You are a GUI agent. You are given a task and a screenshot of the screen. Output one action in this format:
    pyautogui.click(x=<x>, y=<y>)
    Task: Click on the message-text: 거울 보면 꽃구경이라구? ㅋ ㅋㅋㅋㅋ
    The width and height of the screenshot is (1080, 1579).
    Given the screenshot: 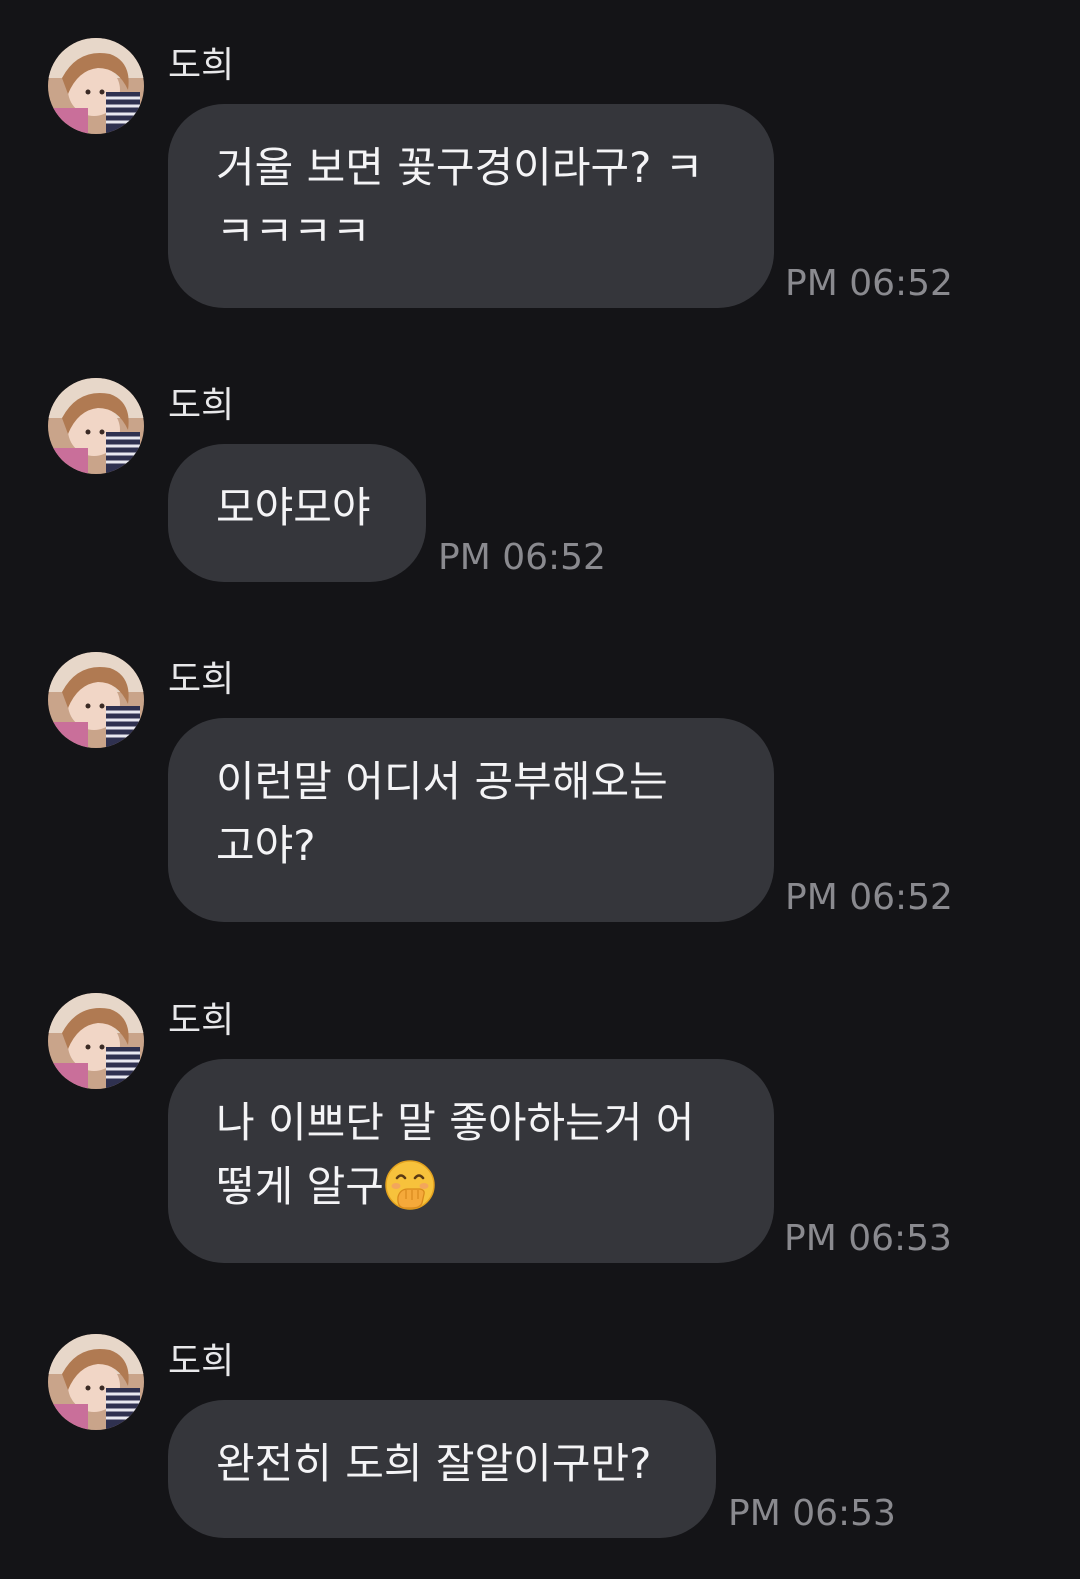 What is the action you would take?
    pyautogui.click(x=460, y=199)
    